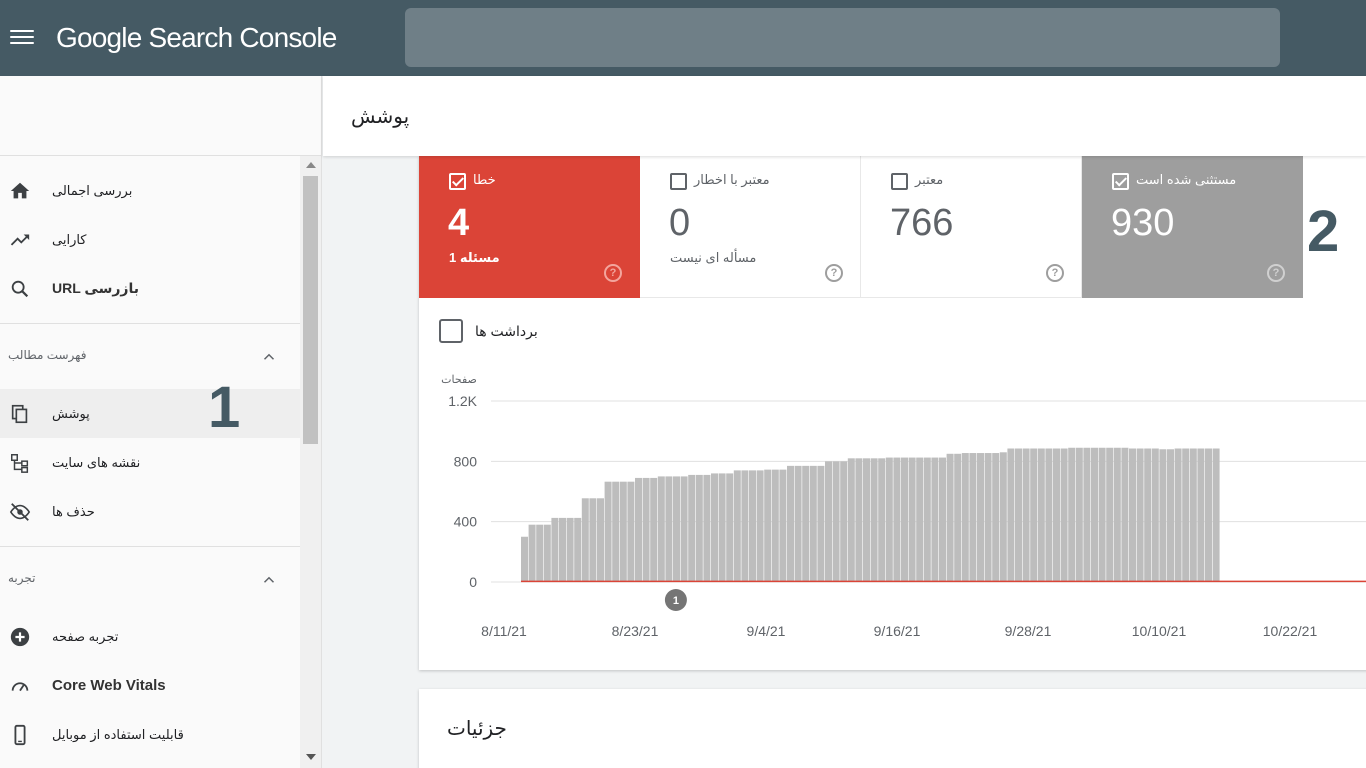 The height and width of the screenshot is (768, 1366). Describe the element at coordinates (22, 38) in the screenshot. I see `menu-icon` at that location.